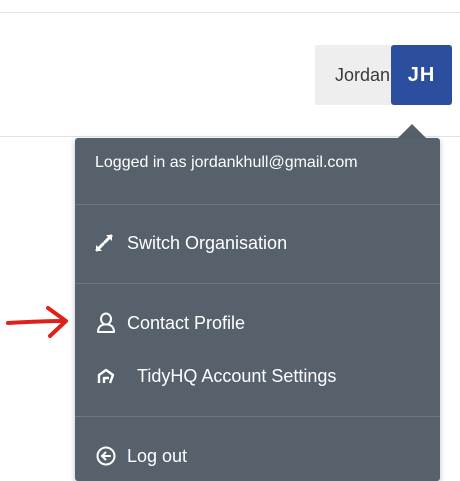 The height and width of the screenshot is (481, 460). I want to click on user-menu-toggle: Jordan JH, so click(383, 75).